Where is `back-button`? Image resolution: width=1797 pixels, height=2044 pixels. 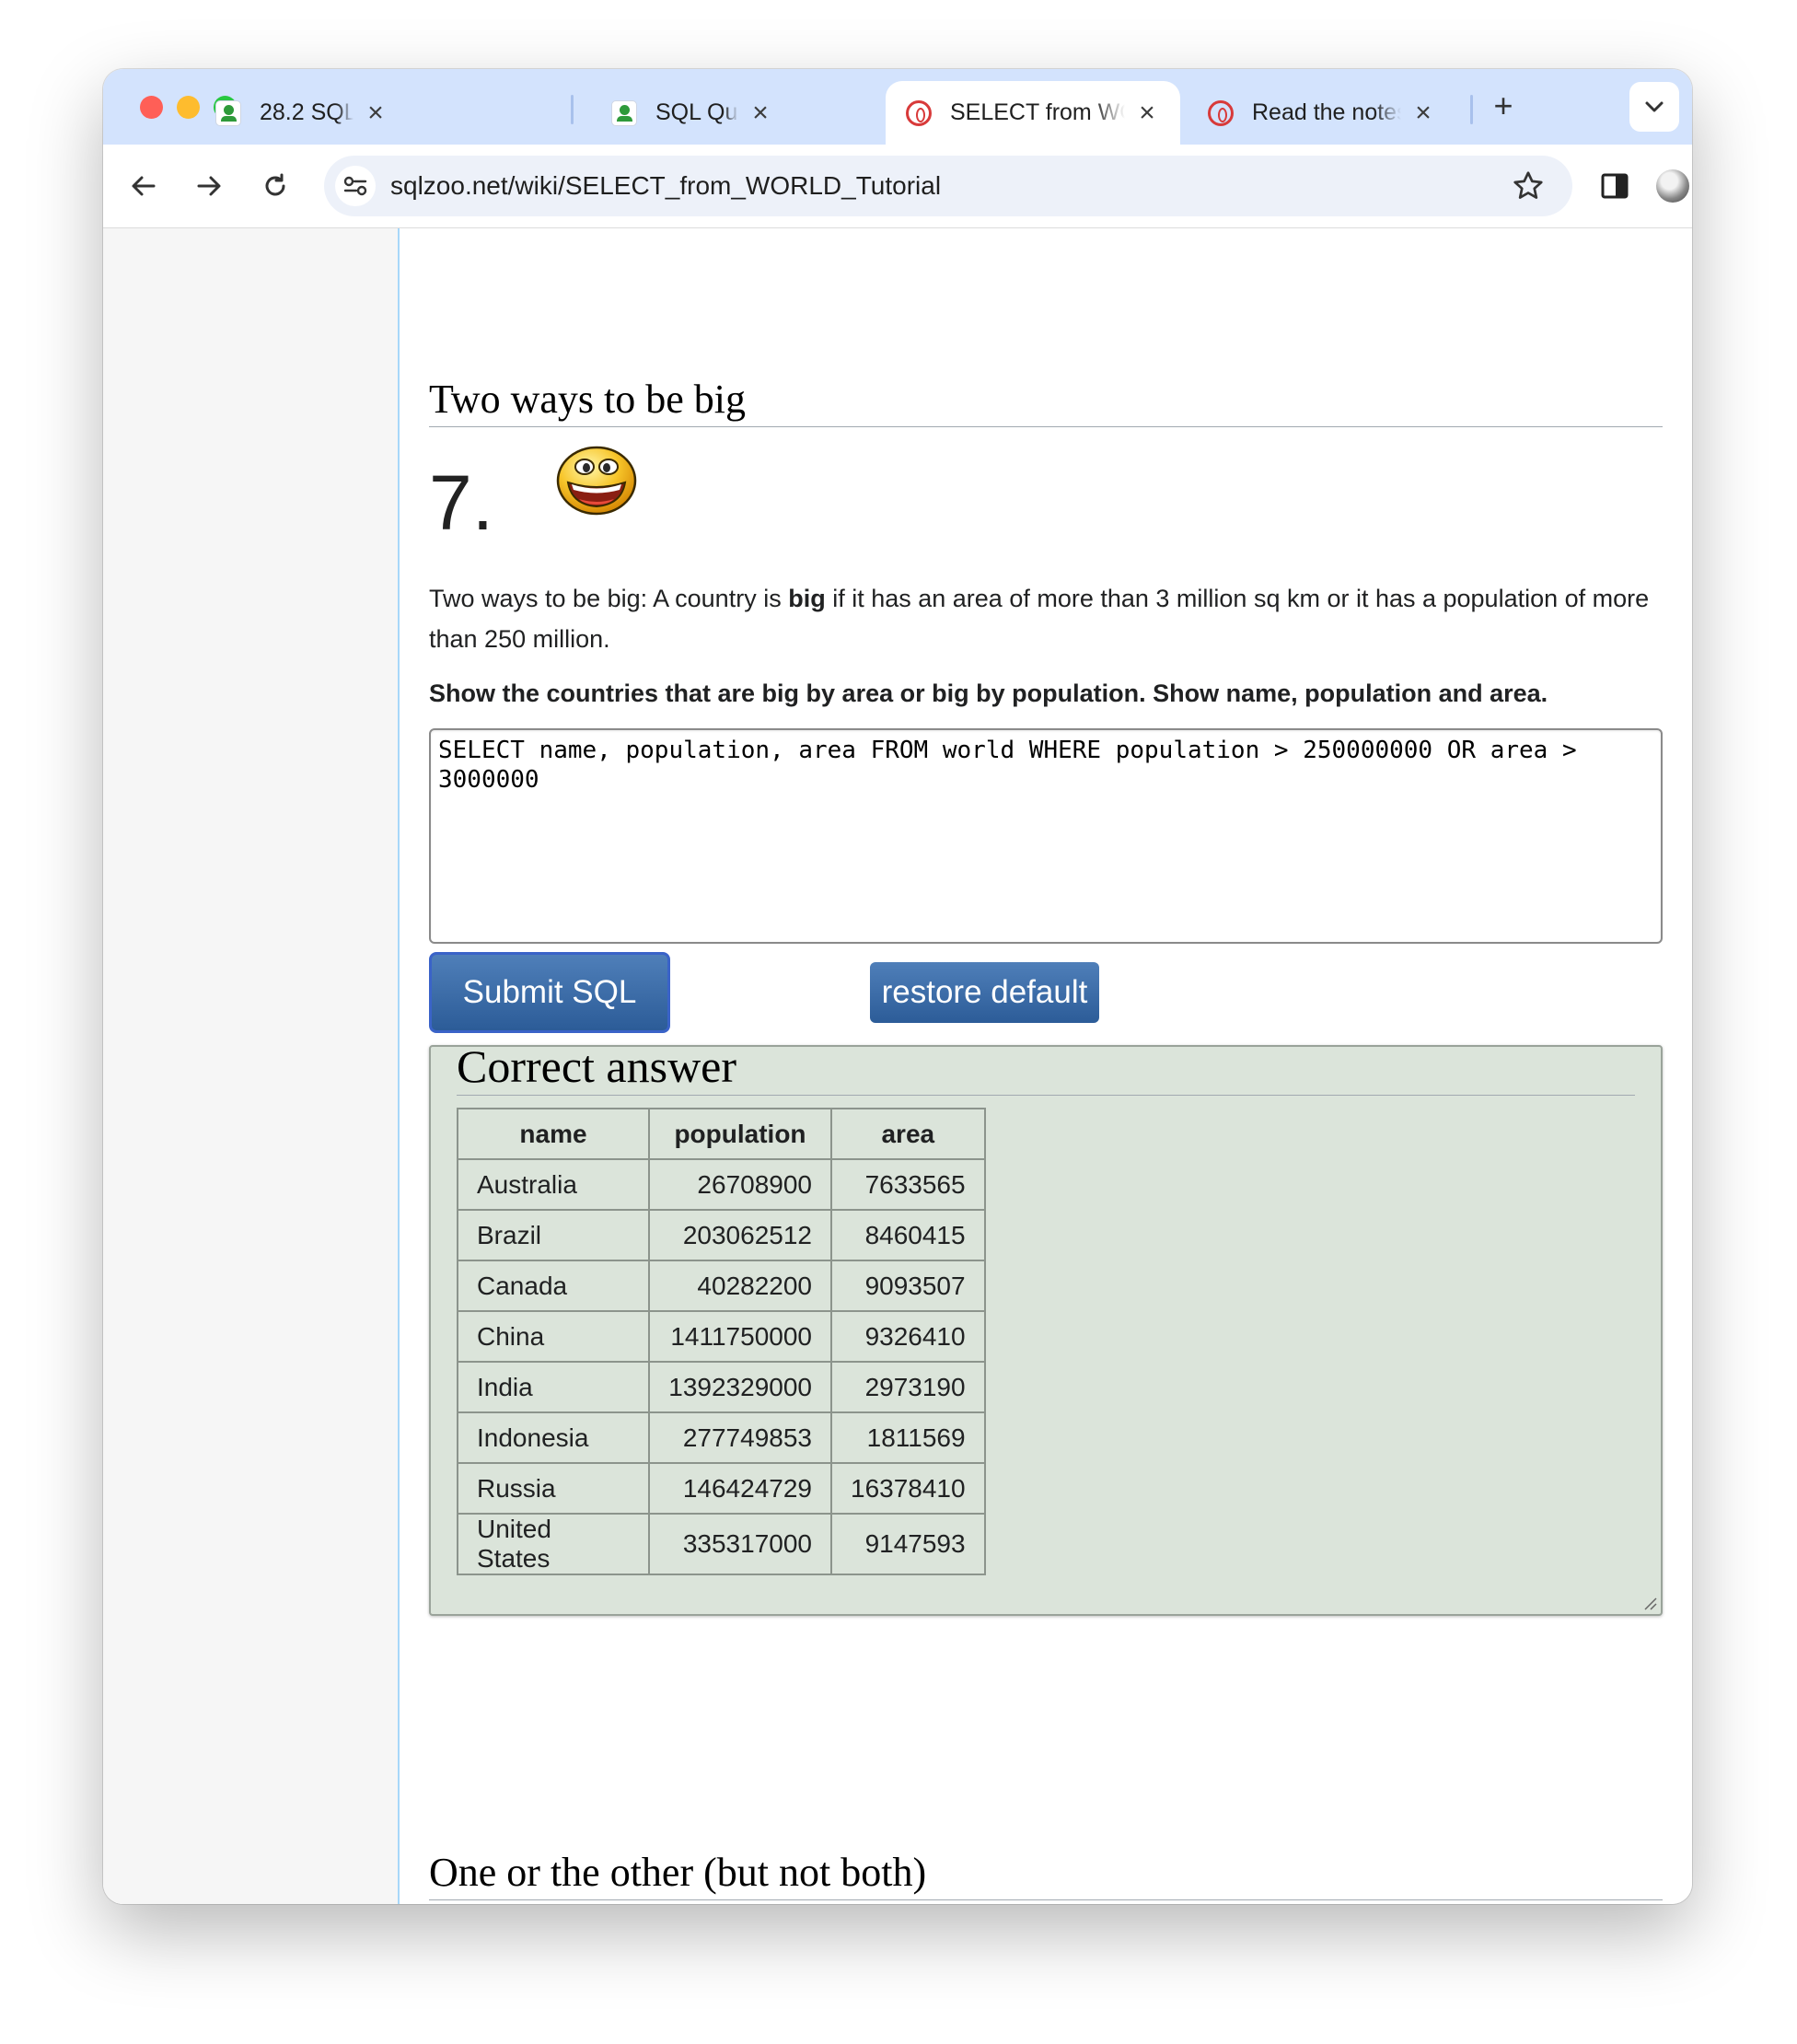 back-button is located at coordinates (143, 186).